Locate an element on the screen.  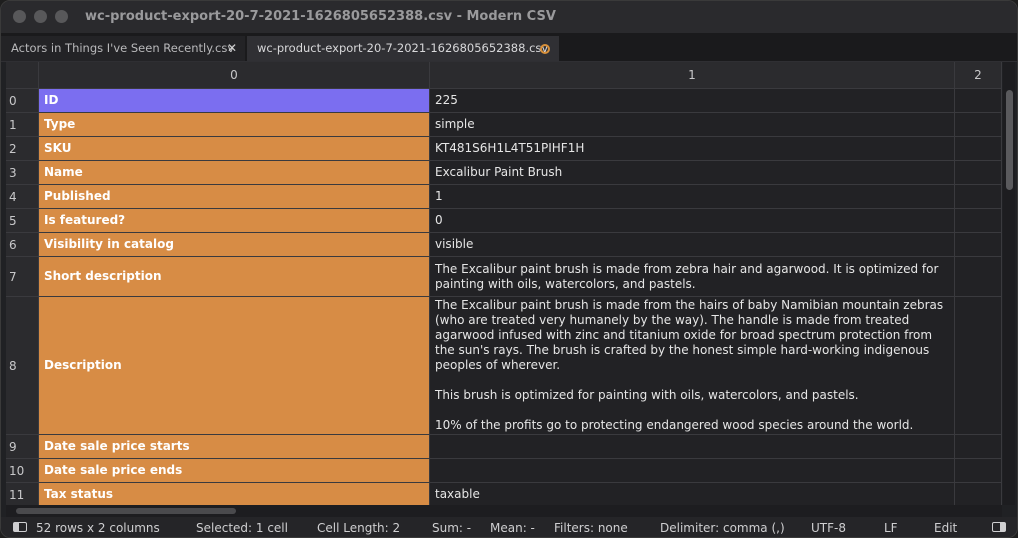
mean-status: Mean: - is located at coordinates (512, 528).